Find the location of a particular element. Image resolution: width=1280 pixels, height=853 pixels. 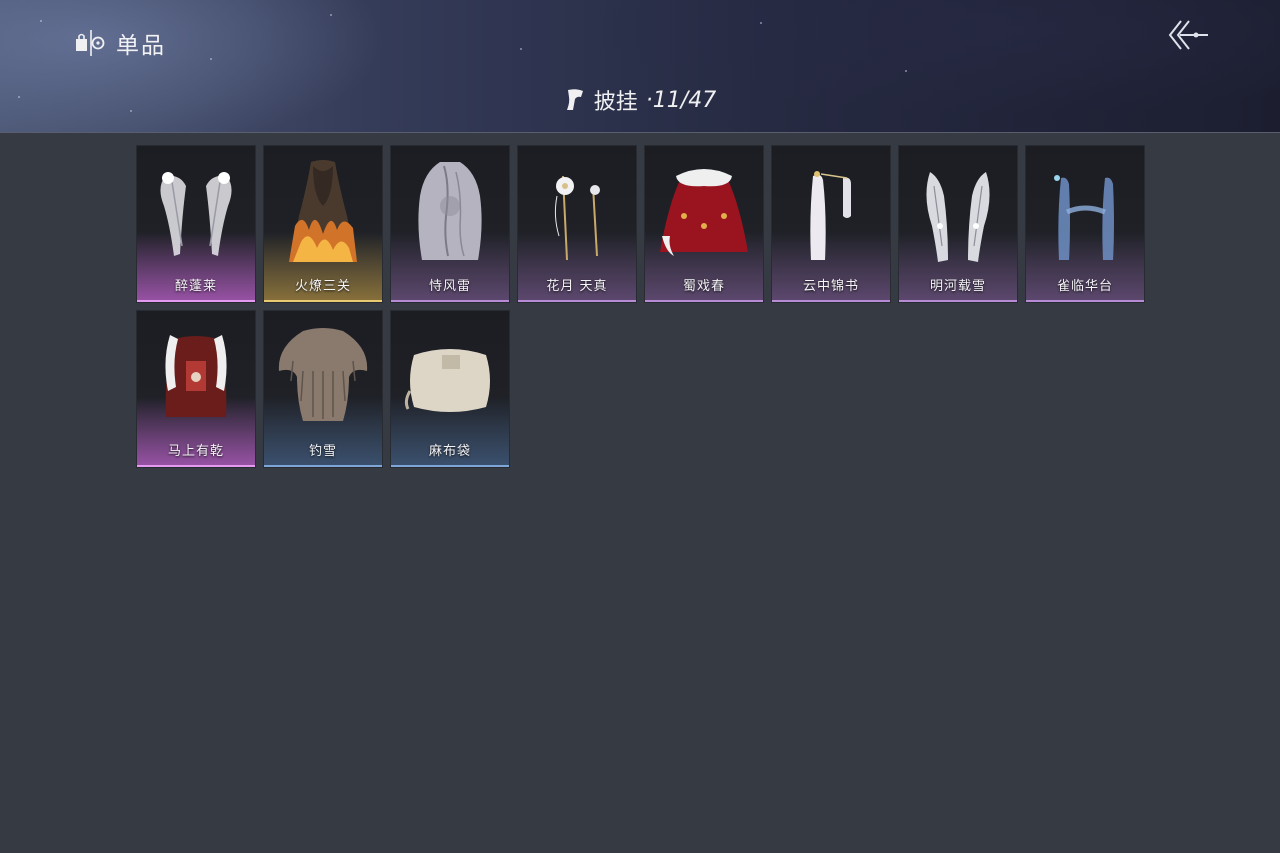

item-name: 恃风雷 is located at coordinates (449, 286).